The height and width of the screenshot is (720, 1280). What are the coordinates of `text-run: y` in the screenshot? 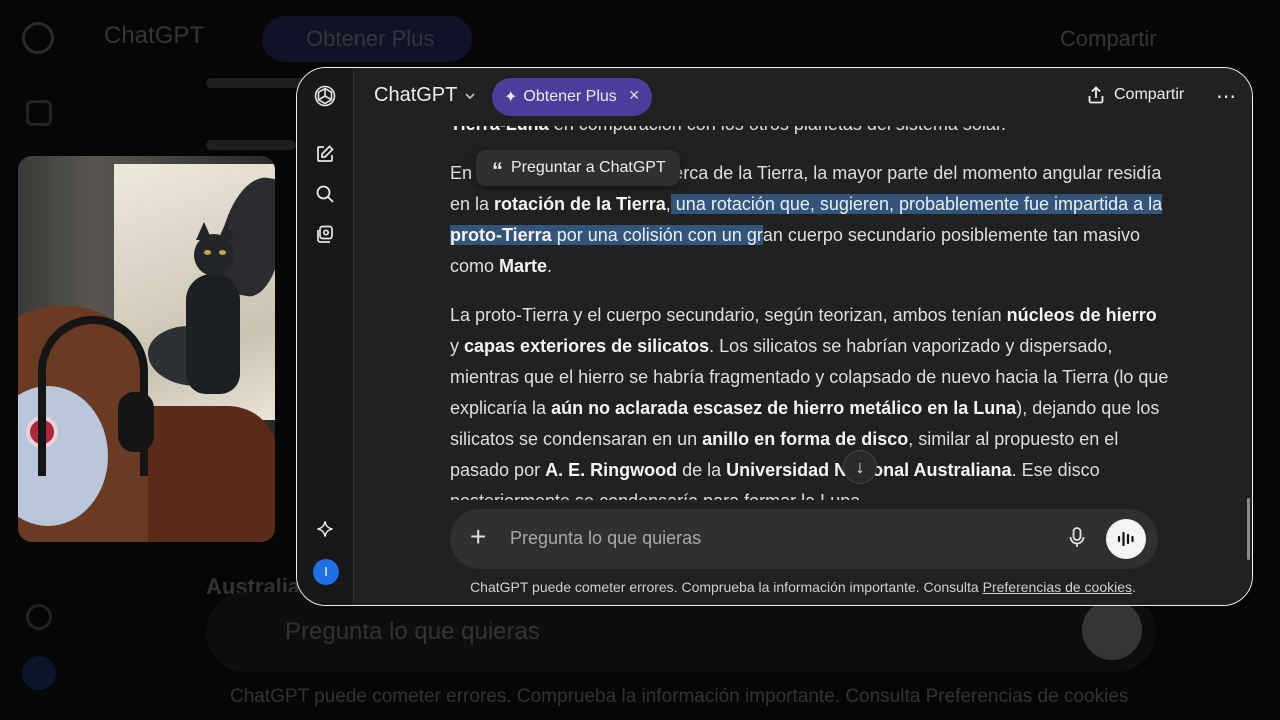 It's located at (457, 346).